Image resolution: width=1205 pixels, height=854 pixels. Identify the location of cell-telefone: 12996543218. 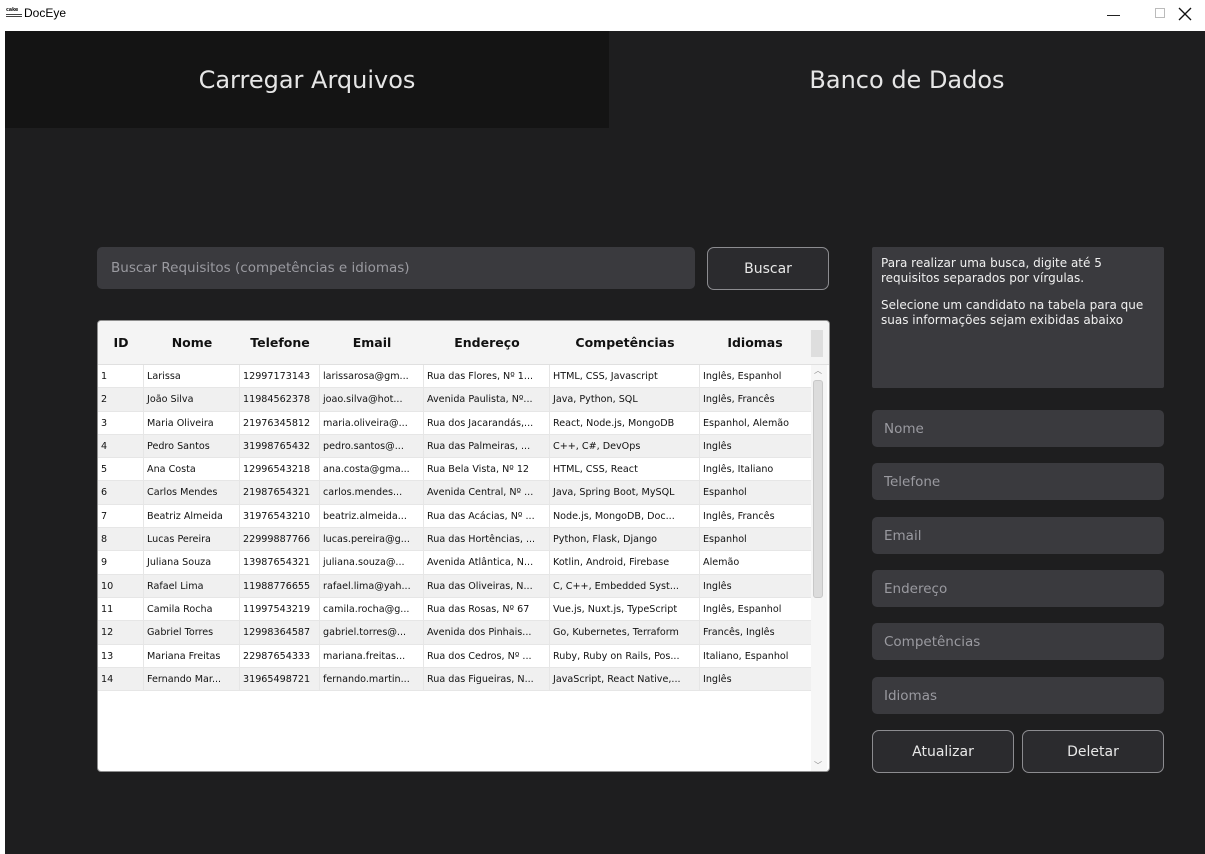
(280, 470).